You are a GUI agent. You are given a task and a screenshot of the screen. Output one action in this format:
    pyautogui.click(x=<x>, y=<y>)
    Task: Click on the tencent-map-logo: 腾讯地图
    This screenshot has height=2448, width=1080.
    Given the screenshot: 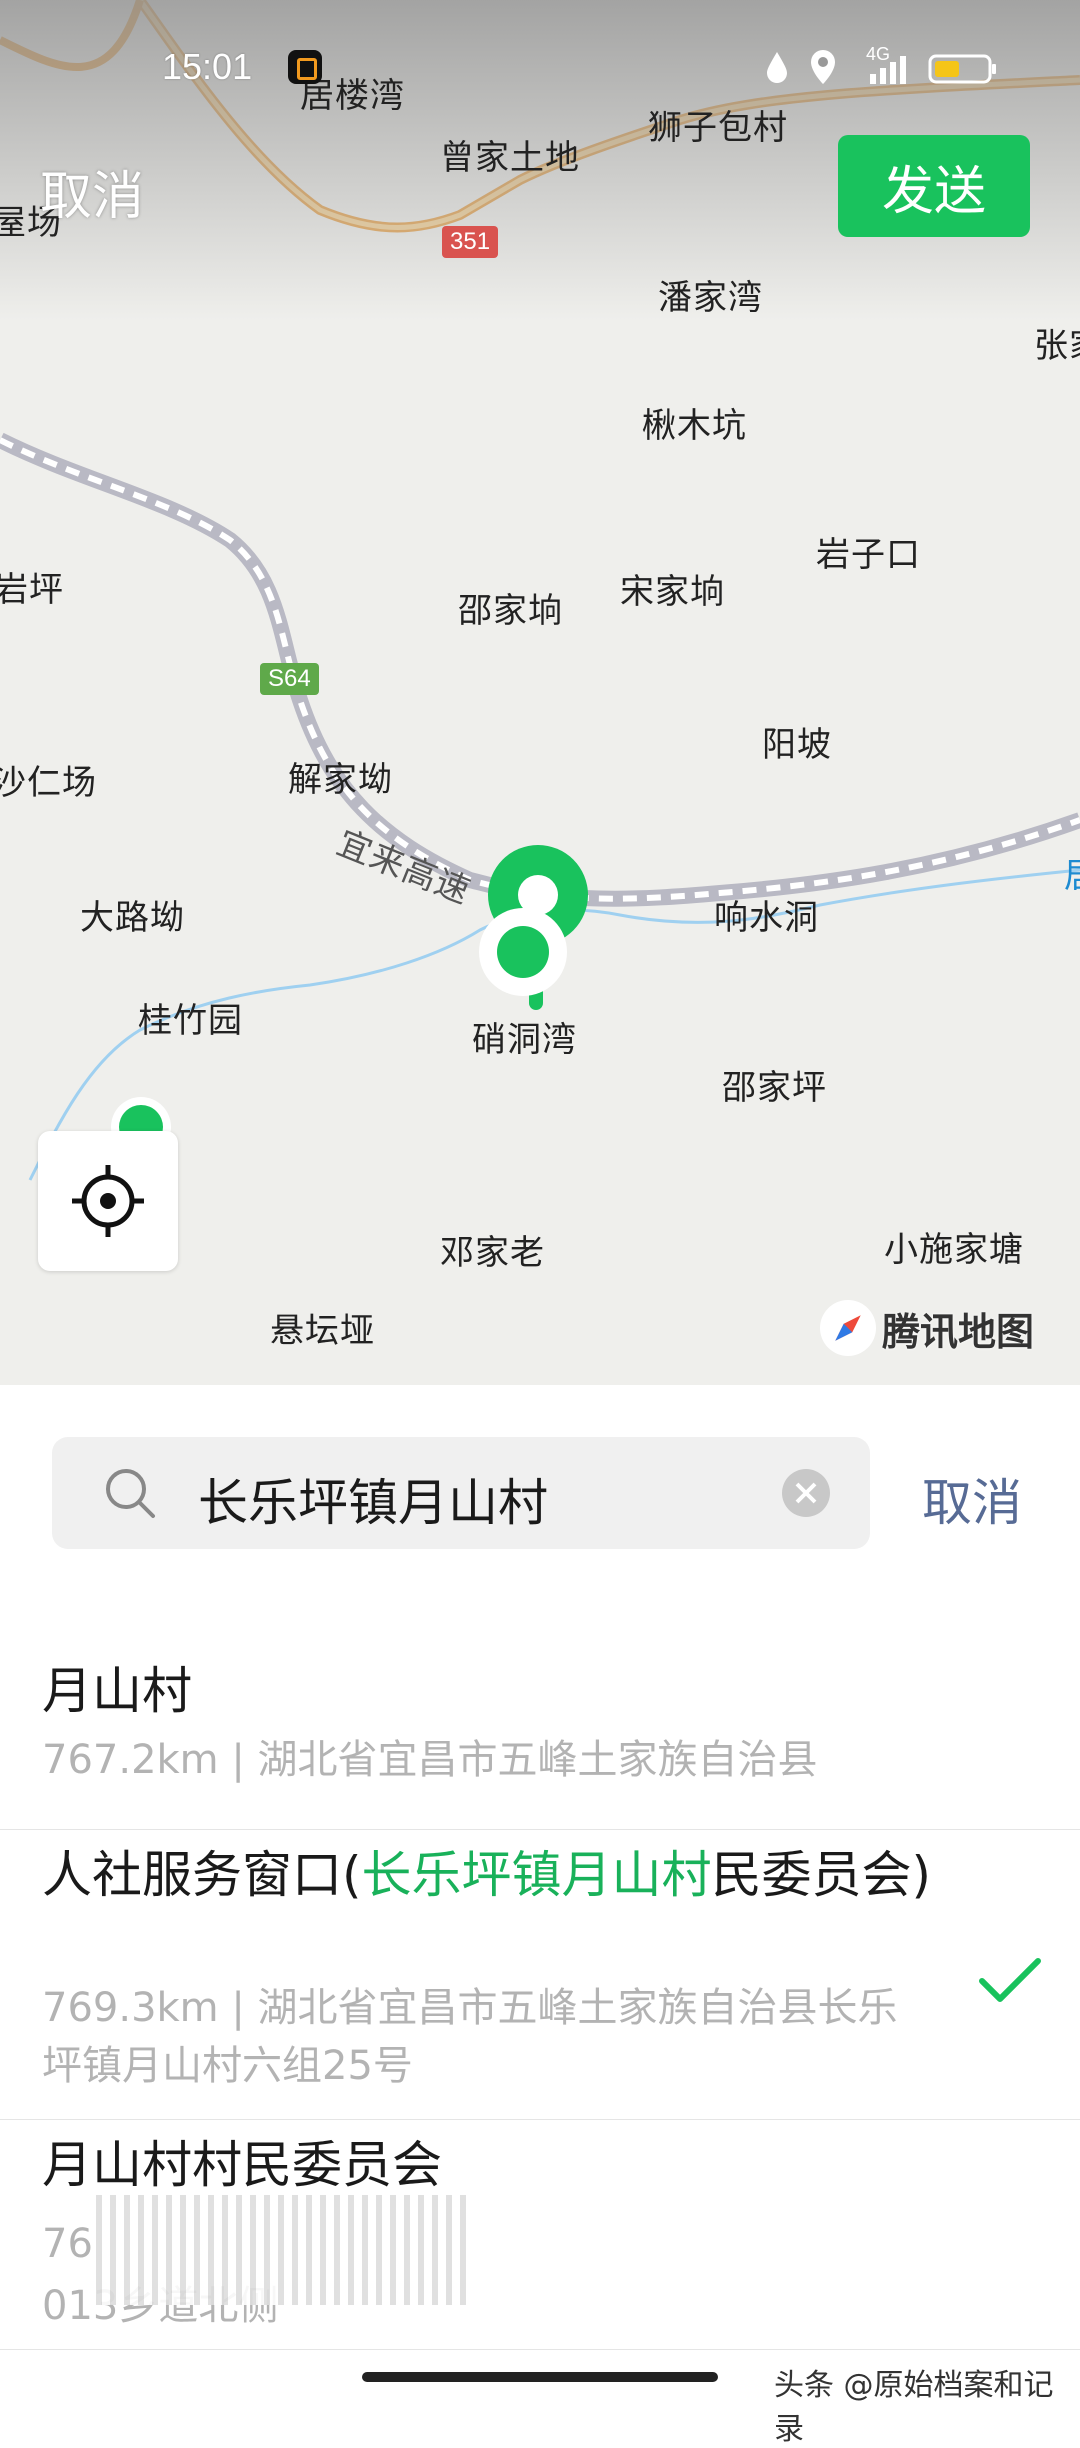 What is the action you would take?
    pyautogui.click(x=927, y=1328)
    